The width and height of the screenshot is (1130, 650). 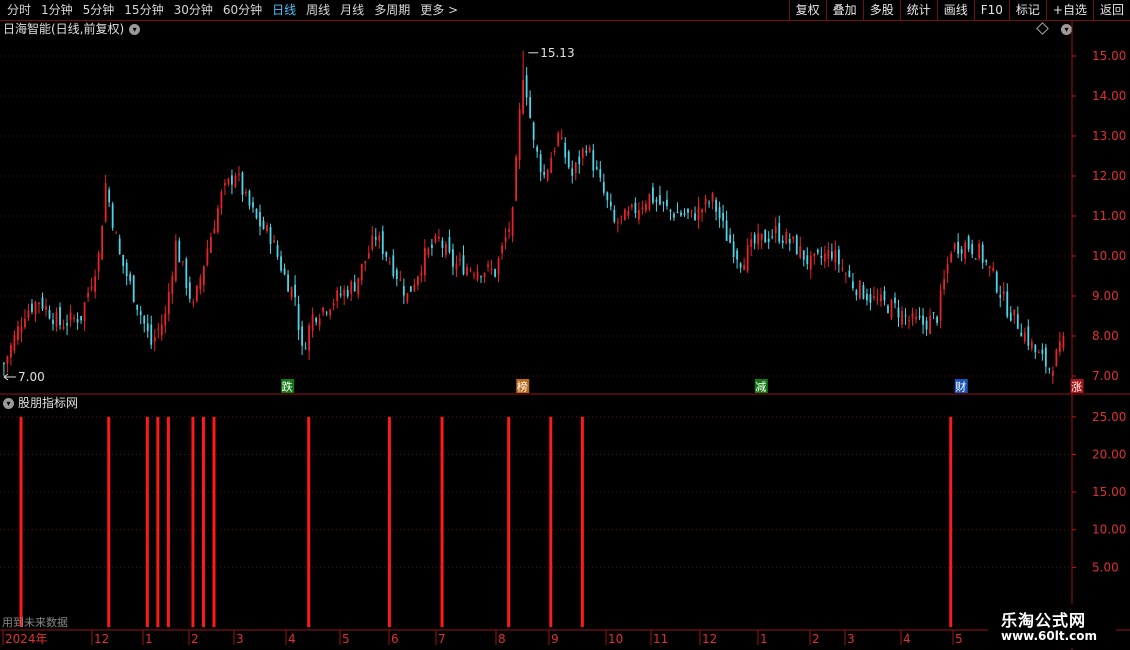 What do you see at coordinates (1105, 376) in the screenshot?
I see `price-tick-label: 7.00` at bounding box center [1105, 376].